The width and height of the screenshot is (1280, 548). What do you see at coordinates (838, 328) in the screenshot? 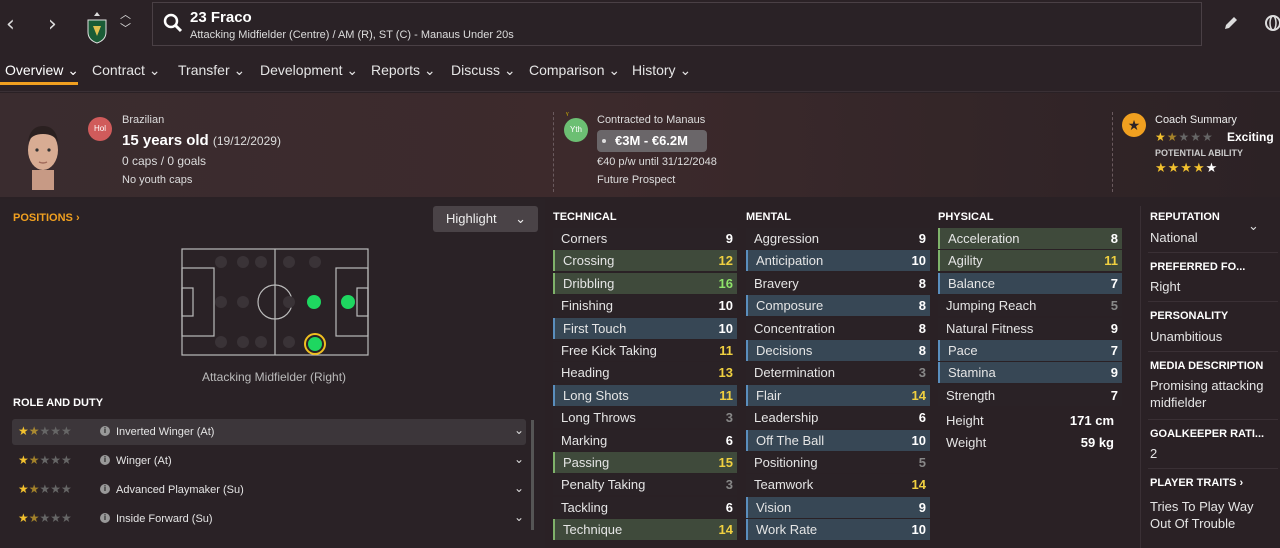
I see `attribute-row-concentration: Concentration 8` at bounding box center [838, 328].